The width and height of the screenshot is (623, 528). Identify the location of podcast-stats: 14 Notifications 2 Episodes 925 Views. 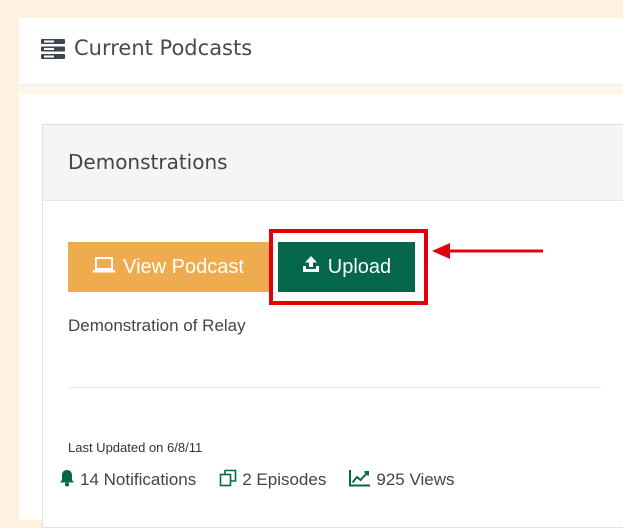
(268, 480).